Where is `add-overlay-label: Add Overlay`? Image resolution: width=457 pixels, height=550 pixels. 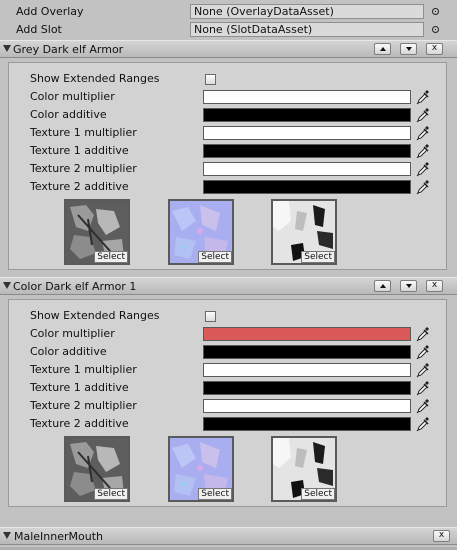 add-overlay-label: Add Overlay is located at coordinates (50, 11).